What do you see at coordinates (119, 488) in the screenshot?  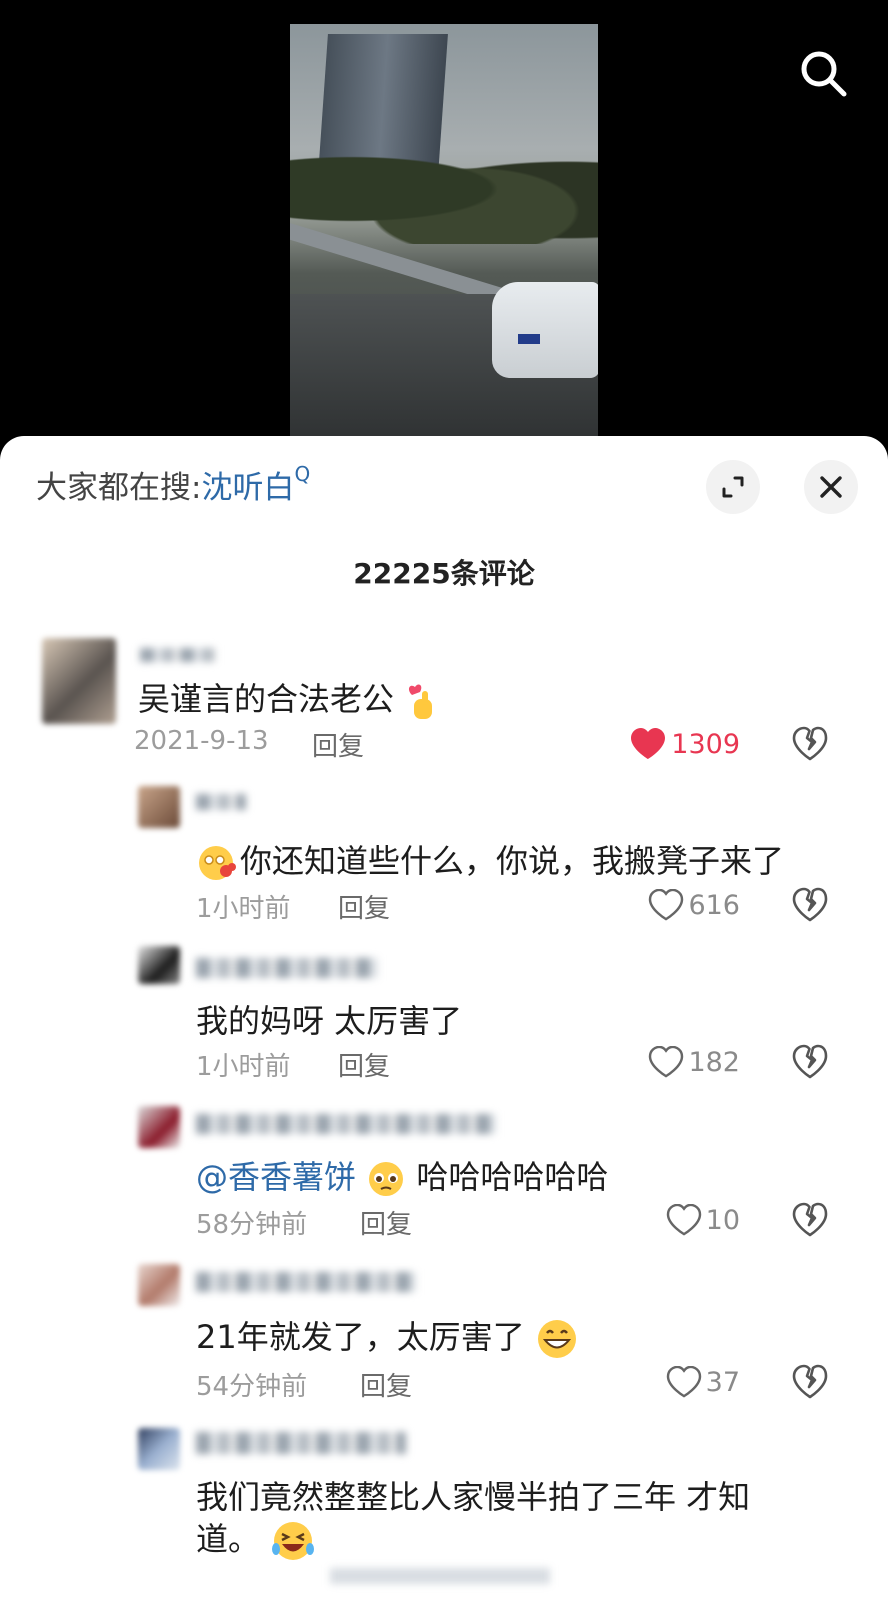 I see `hot-search-prefix: 大家都在搜:` at bounding box center [119, 488].